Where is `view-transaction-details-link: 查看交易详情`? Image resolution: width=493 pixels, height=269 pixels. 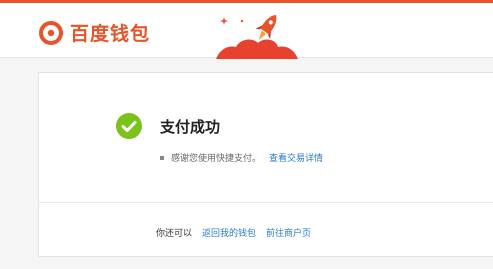 view-transaction-details-link: 查看交易详情 is located at coordinates (296, 157).